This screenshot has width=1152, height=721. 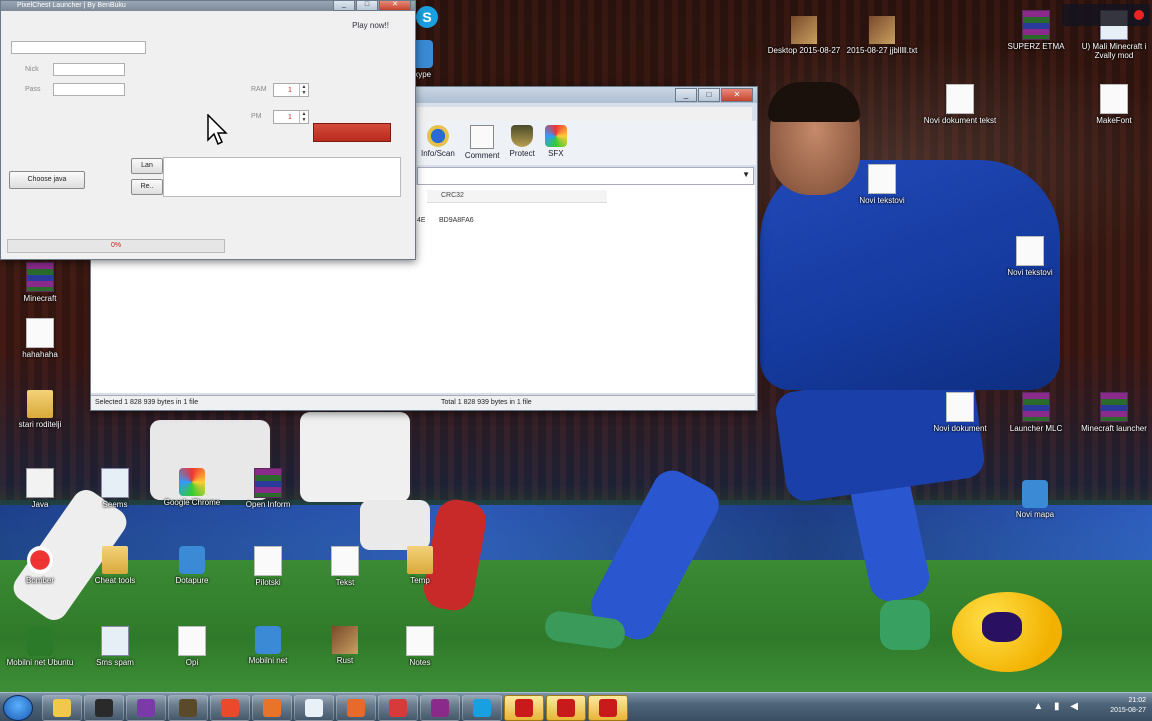 What do you see at coordinates (556, 153) in the screenshot?
I see `toolbar-label: SFX` at bounding box center [556, 153].